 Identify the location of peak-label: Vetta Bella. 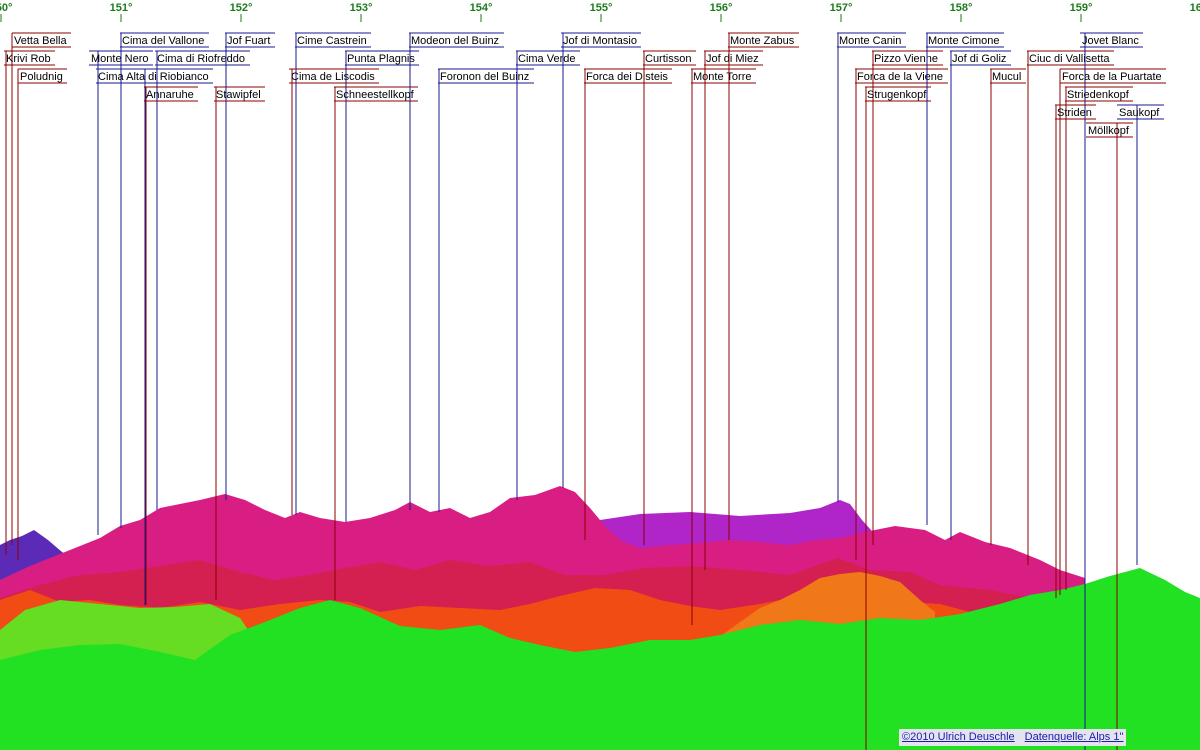
(40, 41).